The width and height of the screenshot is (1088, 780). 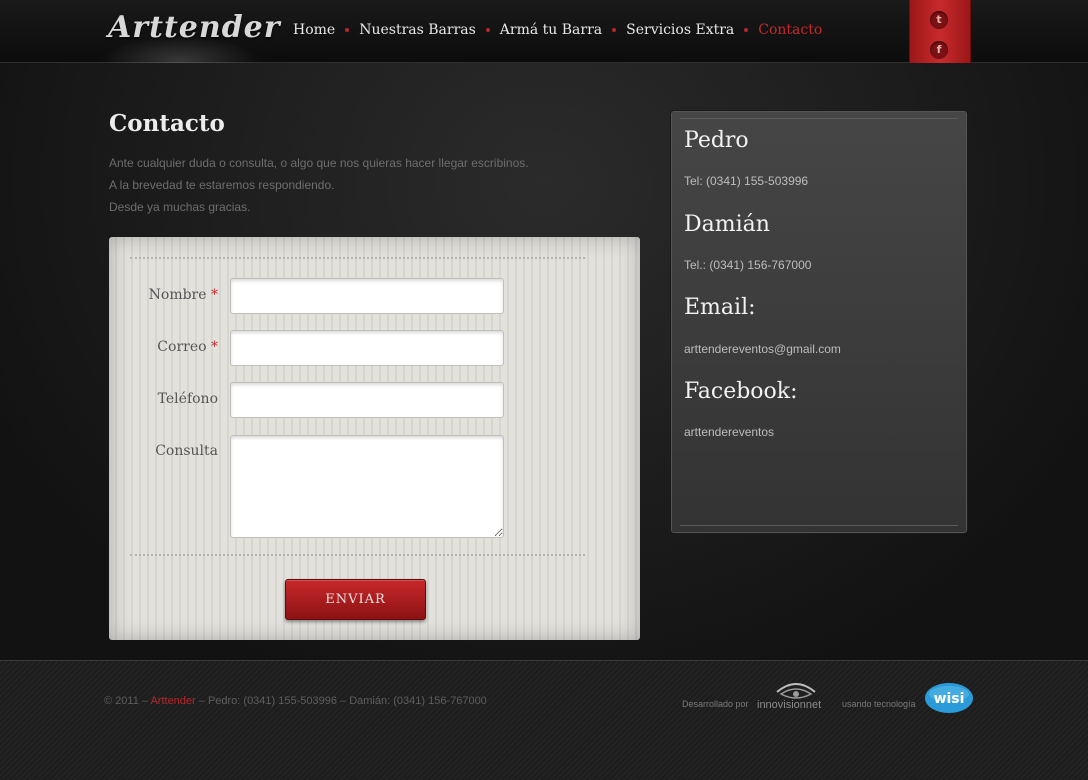 What do you see at coordinates (186, 451) in the screenshot?
I see `consulta-label: Consulta` at bounding box center [186, 451].